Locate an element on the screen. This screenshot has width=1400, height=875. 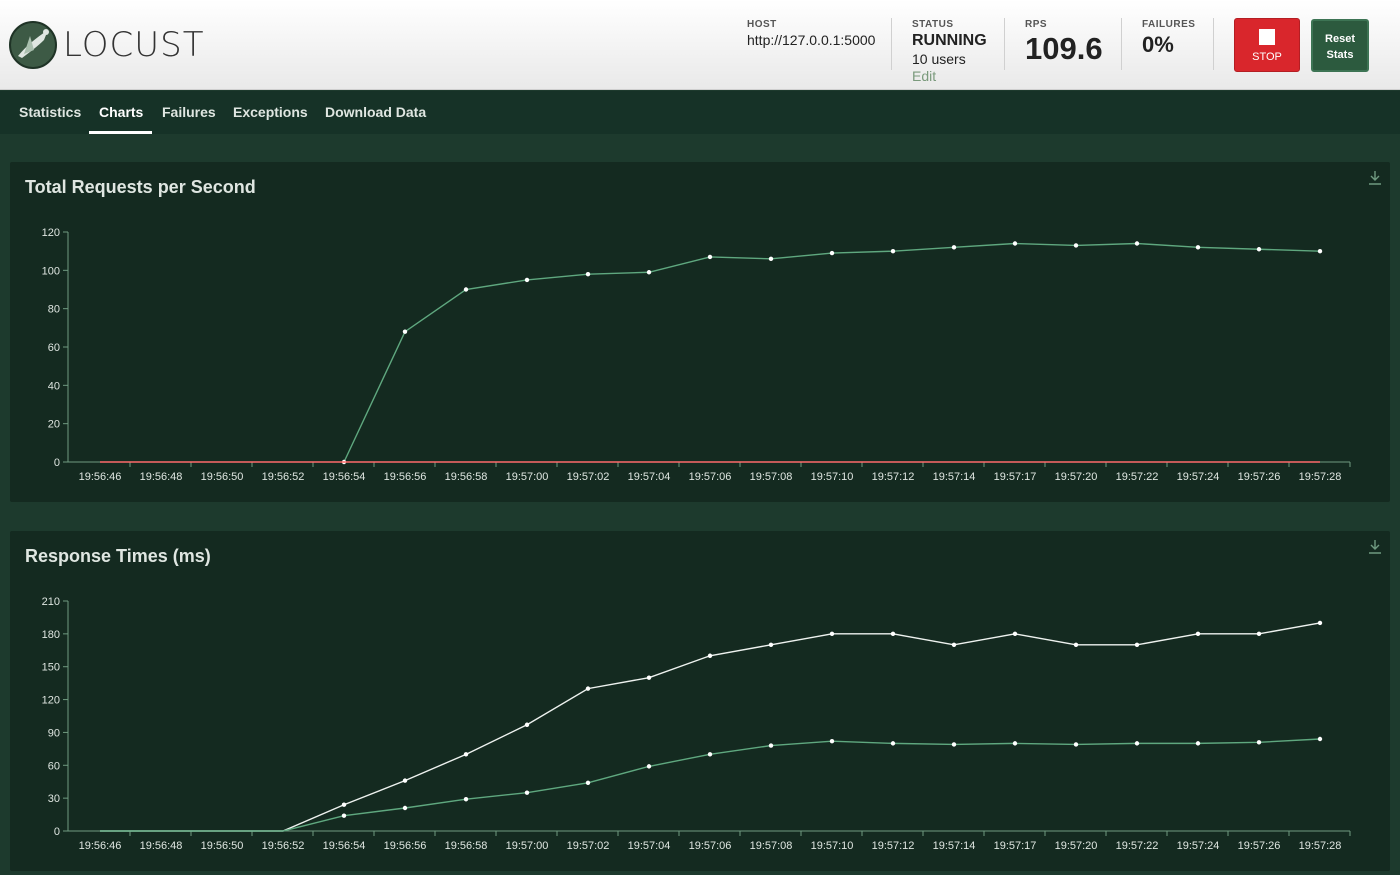
reset-stats-button: Reset Stats is located at coordinates (1340, 45).